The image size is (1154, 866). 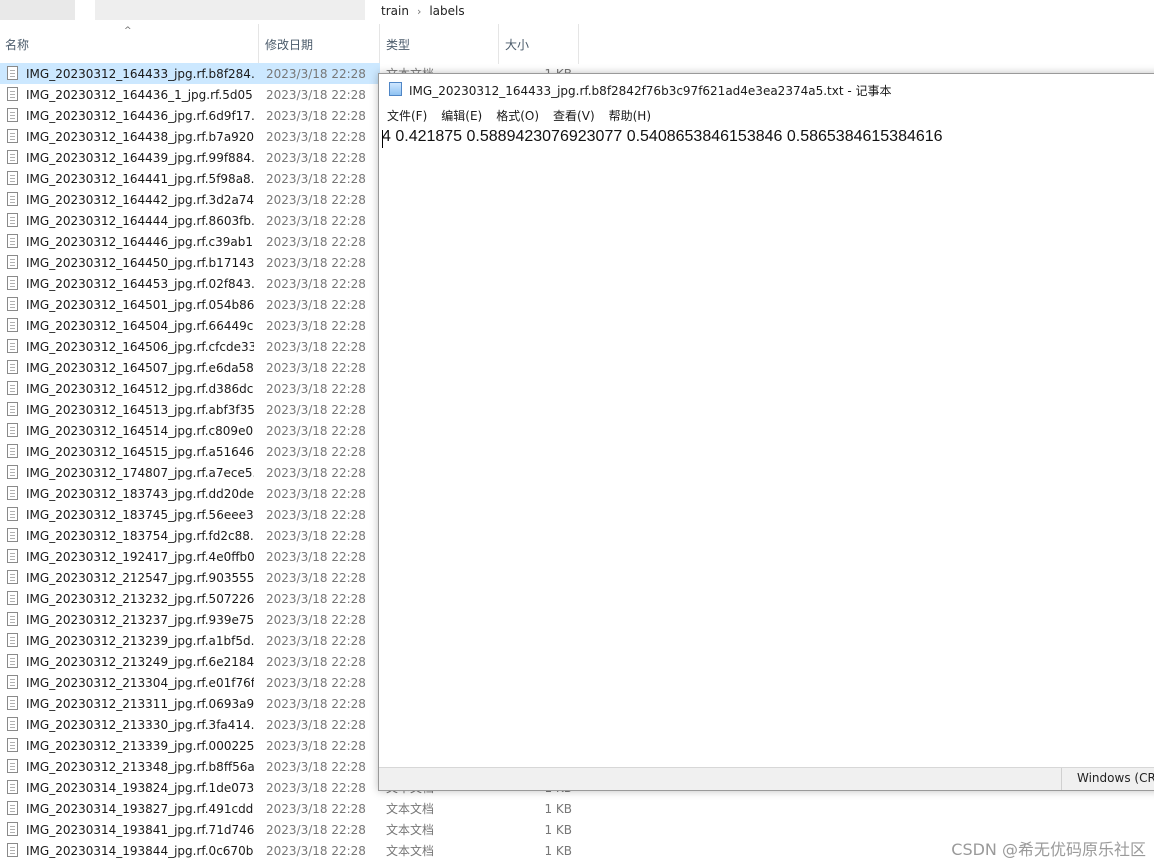 I want to click on menu-file: 文件(F), so click(x=407, y=115).